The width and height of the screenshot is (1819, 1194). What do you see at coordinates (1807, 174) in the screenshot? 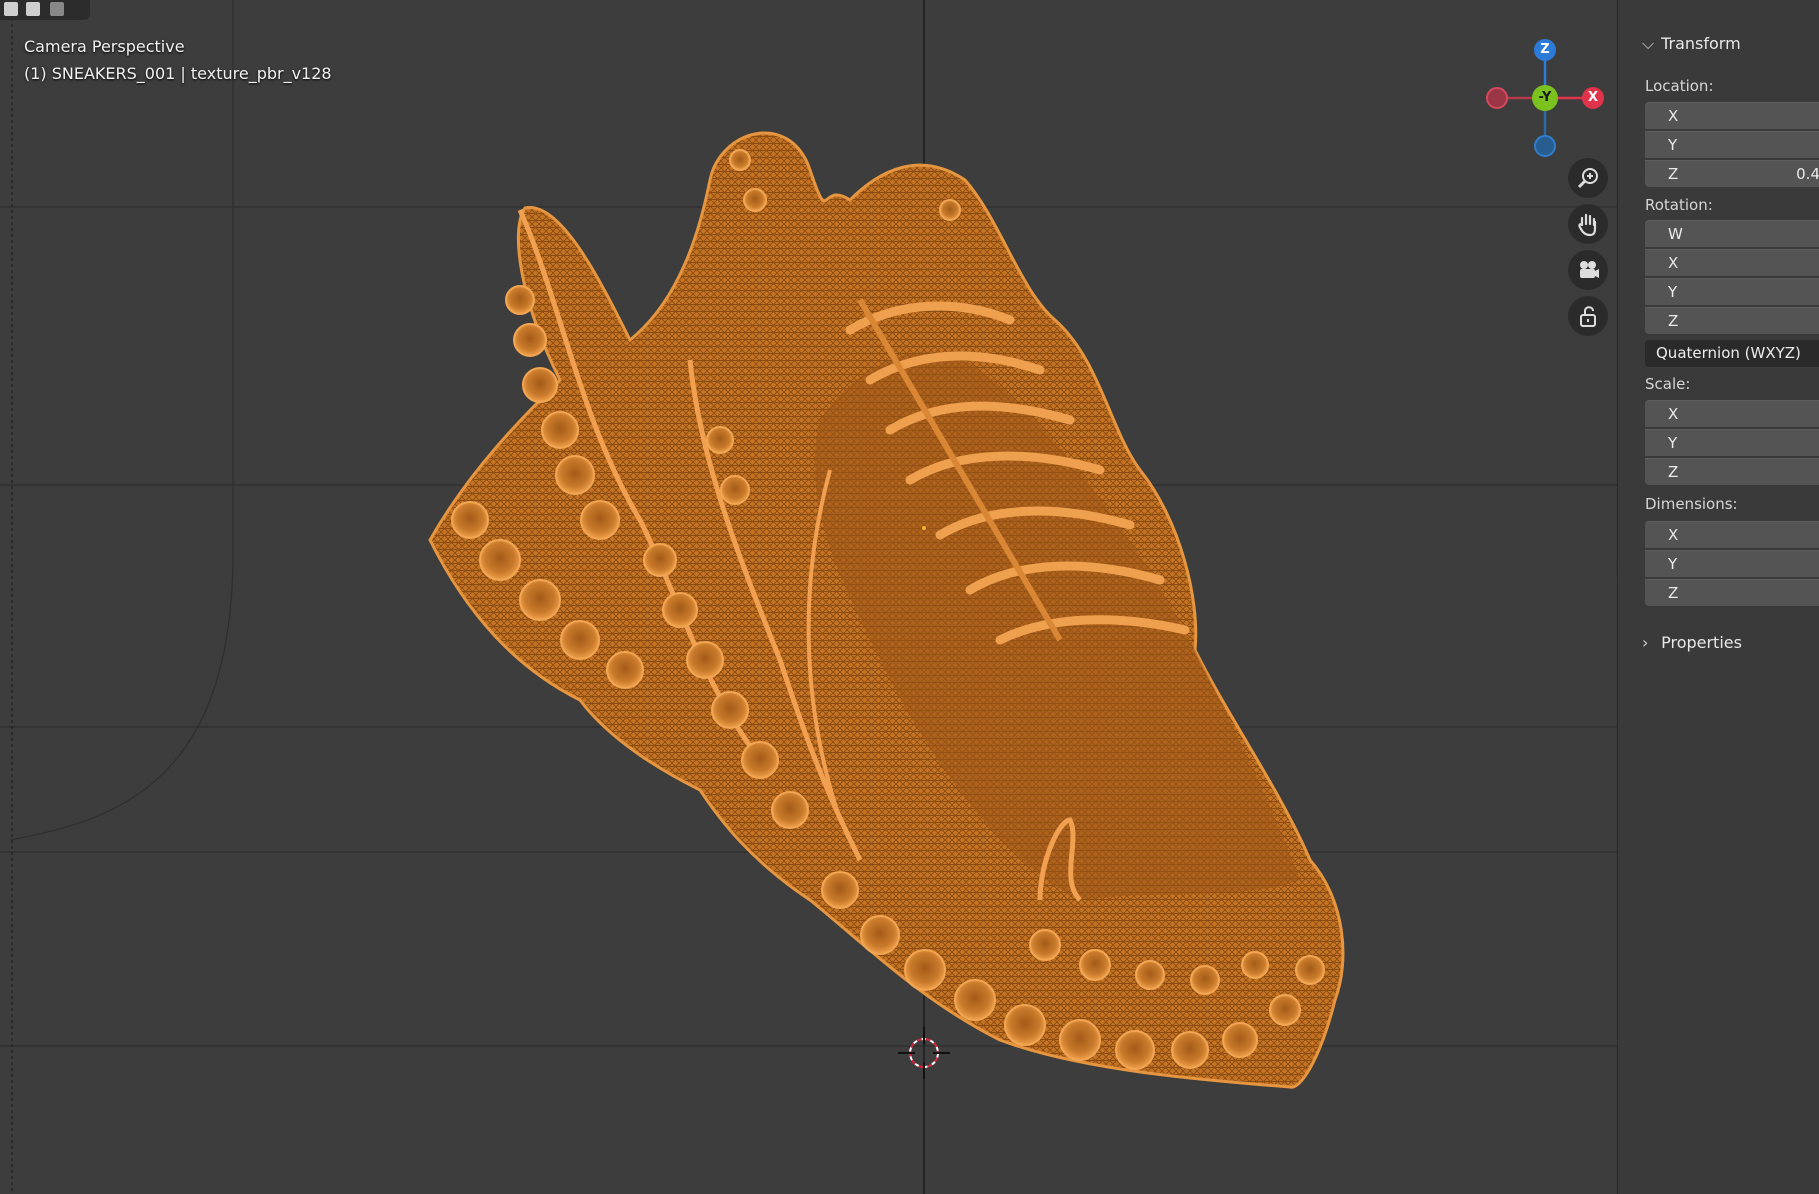
I see `location-z-value: 0.4` at bounding box center [1807, 174].